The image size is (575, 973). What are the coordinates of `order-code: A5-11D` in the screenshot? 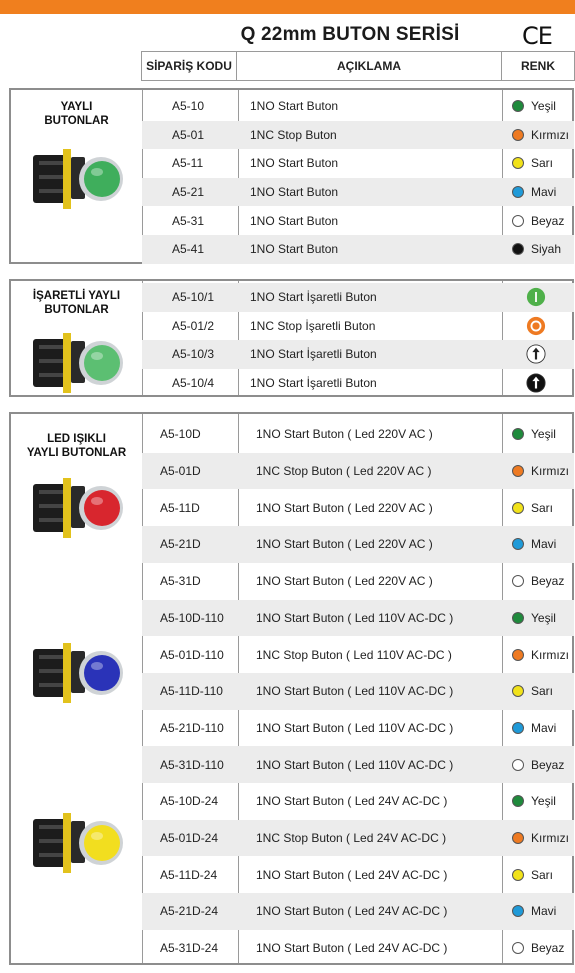 It's located at (180, 507).